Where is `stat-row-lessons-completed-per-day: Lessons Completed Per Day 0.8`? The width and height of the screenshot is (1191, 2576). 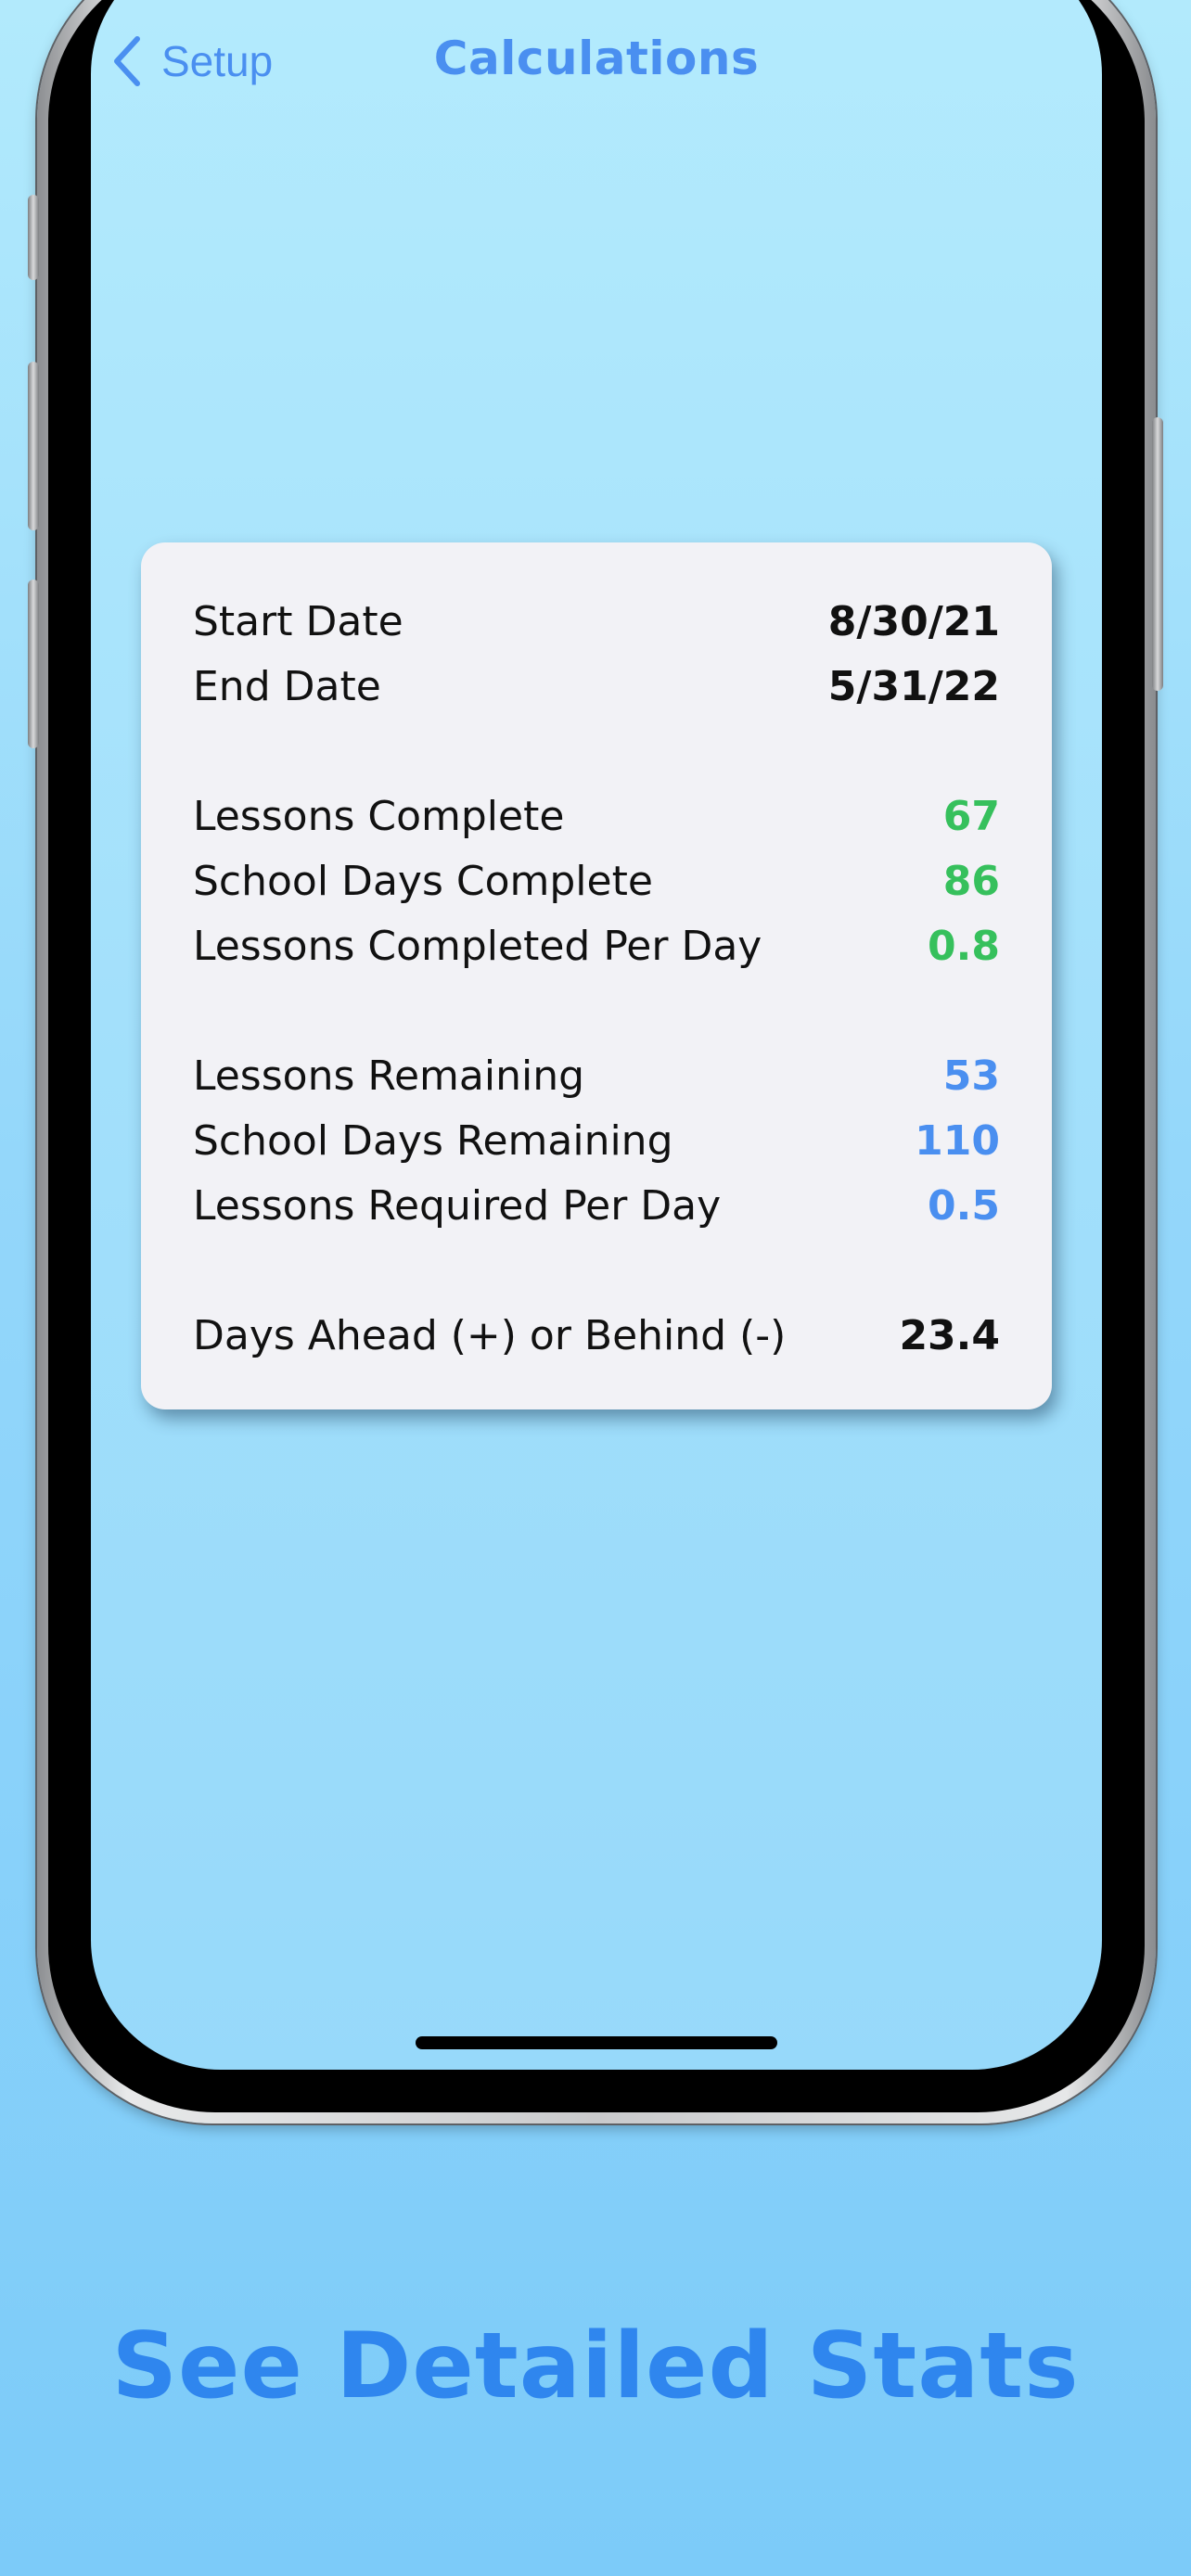 stat-row-lessons-completed-per-day: Lessons Completed Per Day 0.8 is located at coordinates (597, 946).